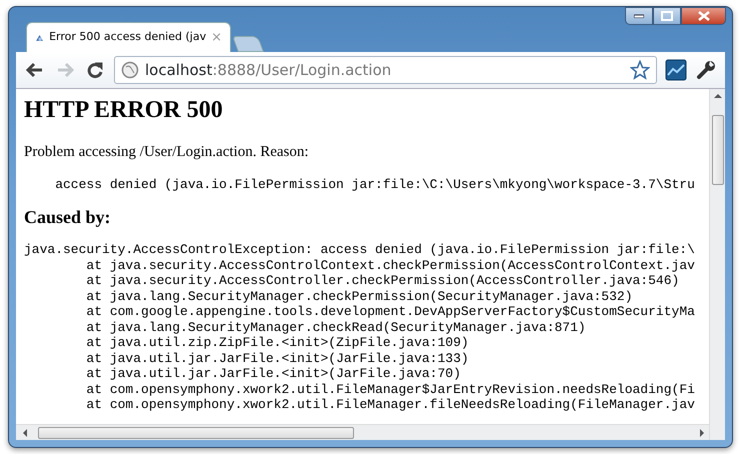 Image resolution: width=743 pixels, height=454 pixels. Describe the element at coordinates (68, 217) in the screenshot. I see `caused-by-heading: Caused by:` at that location.